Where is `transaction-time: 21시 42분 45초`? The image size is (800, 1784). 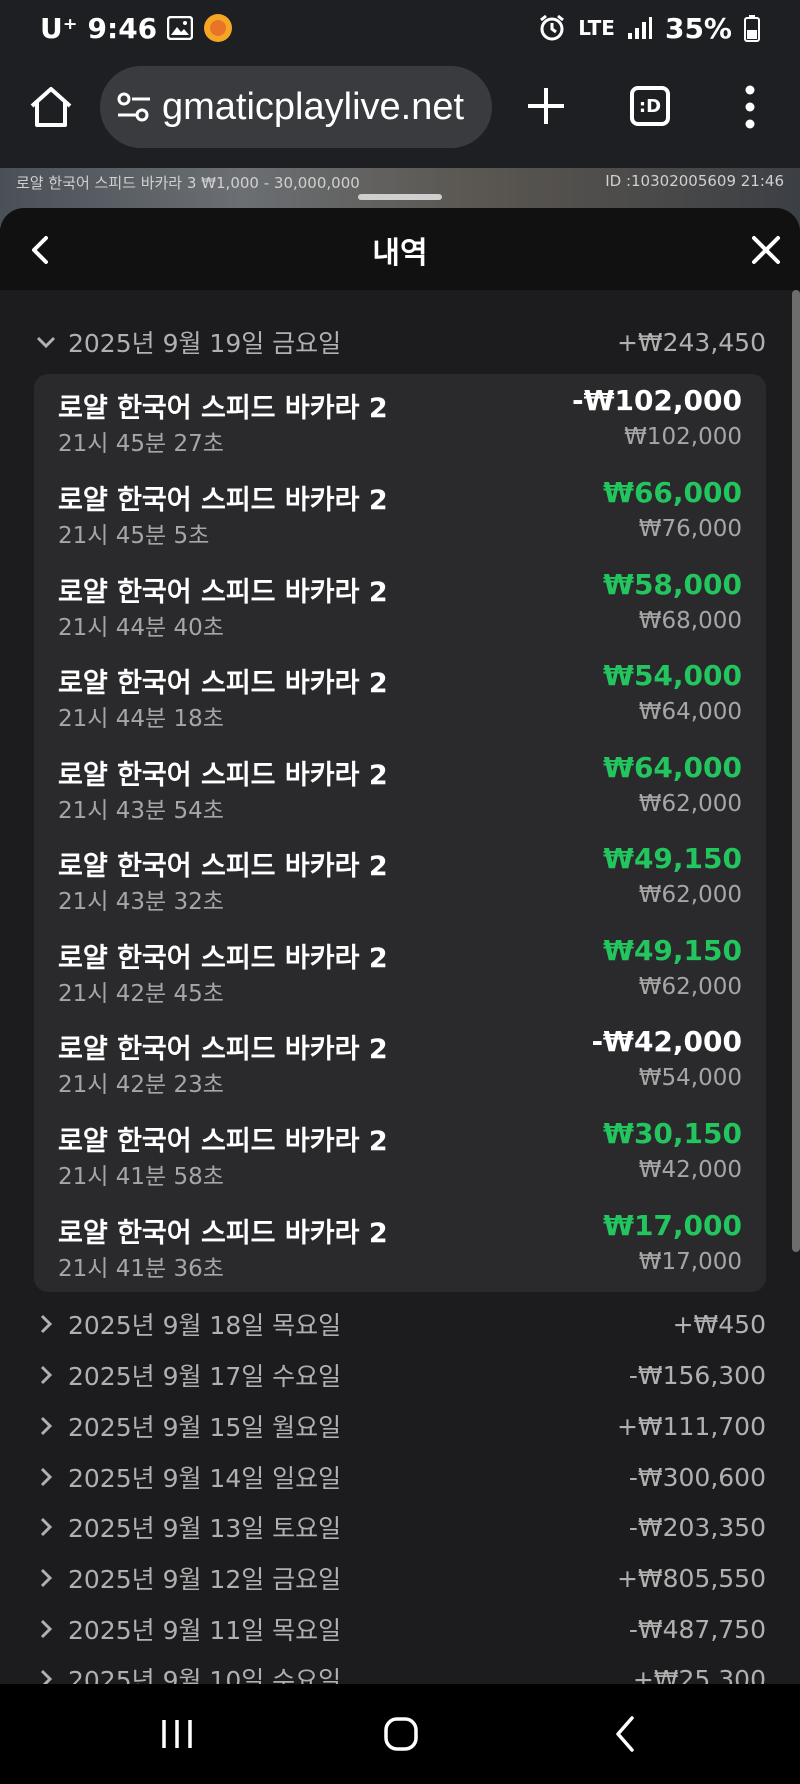
transaction-time: 21시 42분 45초 is located at coordinates (141, 994).